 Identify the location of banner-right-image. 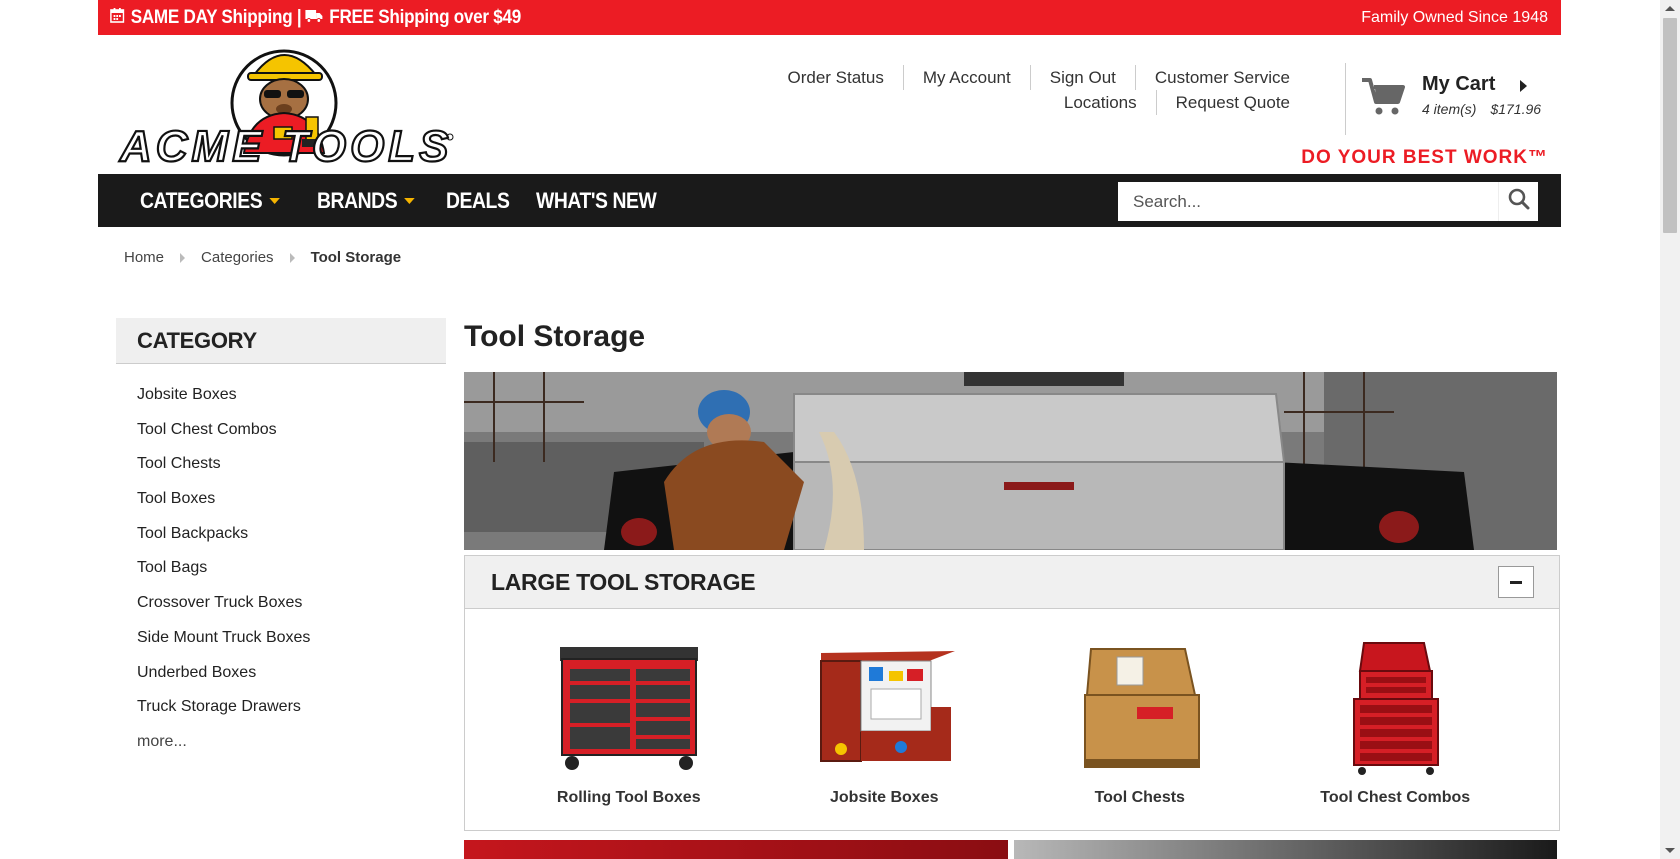
(1285, 849).